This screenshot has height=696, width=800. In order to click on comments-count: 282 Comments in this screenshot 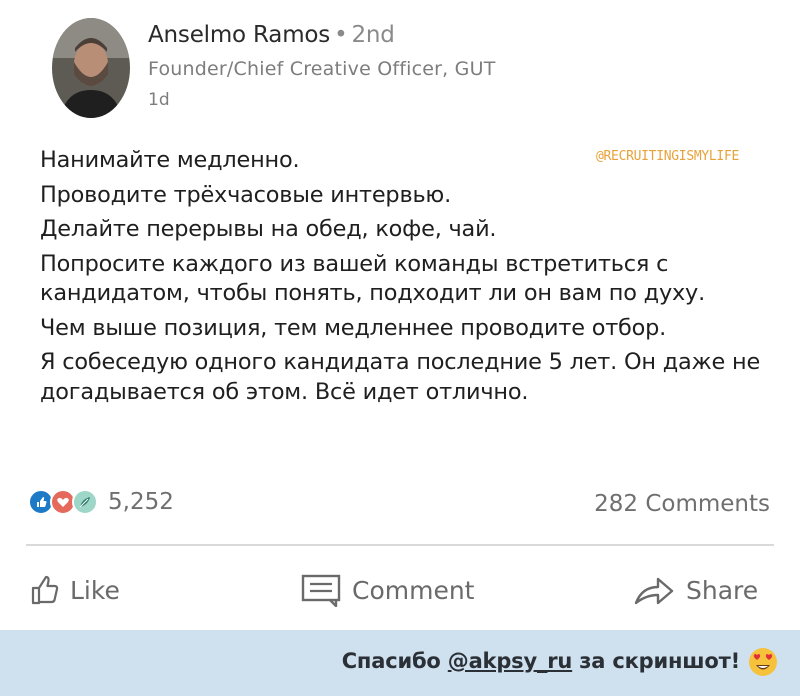, I will do `click(682, 504)`.